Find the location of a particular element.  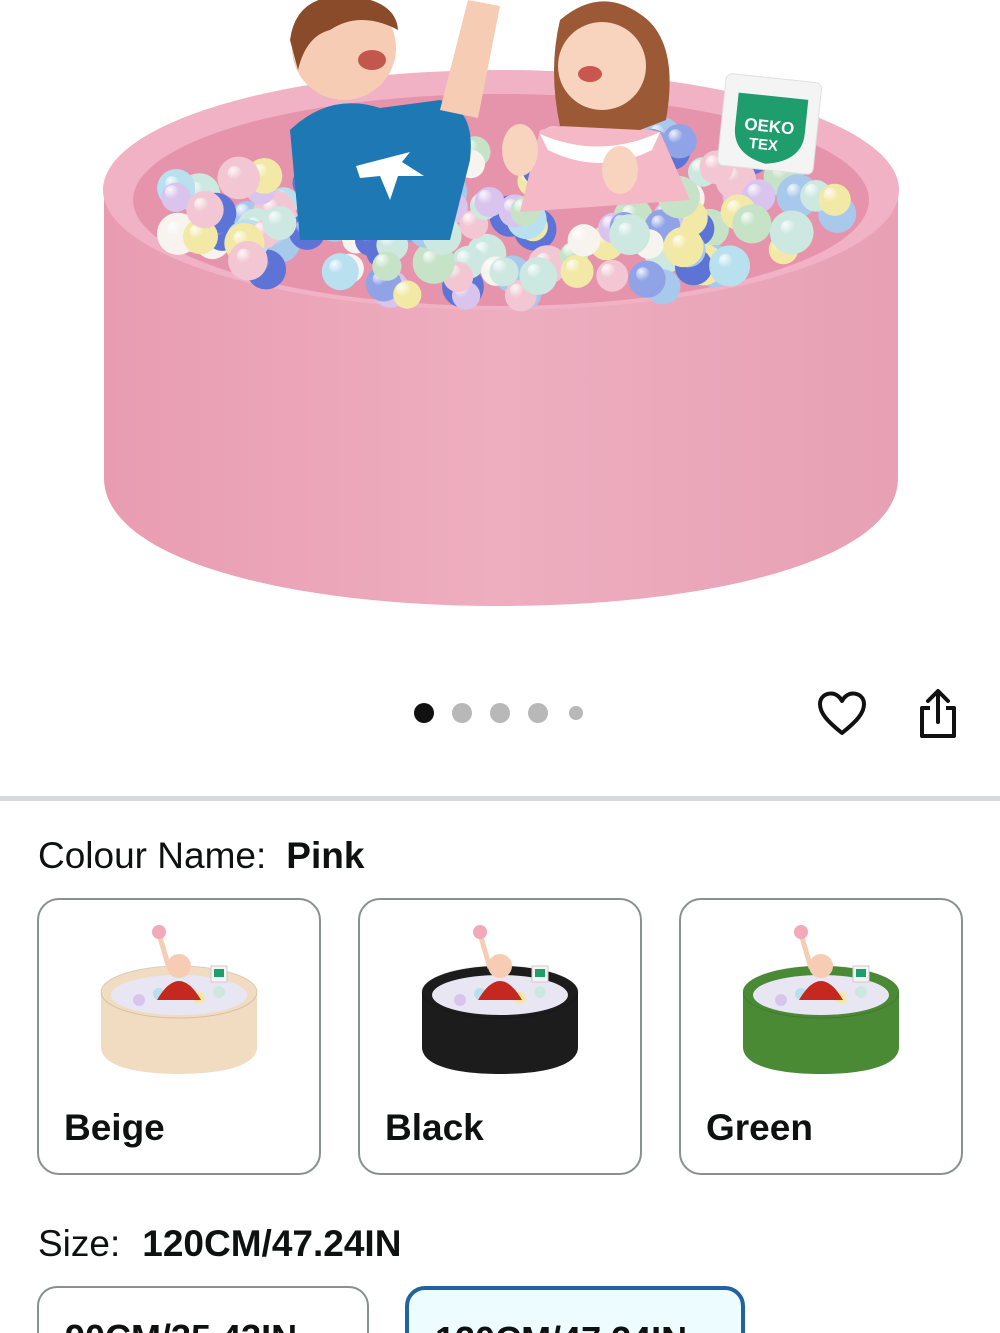

share-icon is located at coordinates (938, 713).